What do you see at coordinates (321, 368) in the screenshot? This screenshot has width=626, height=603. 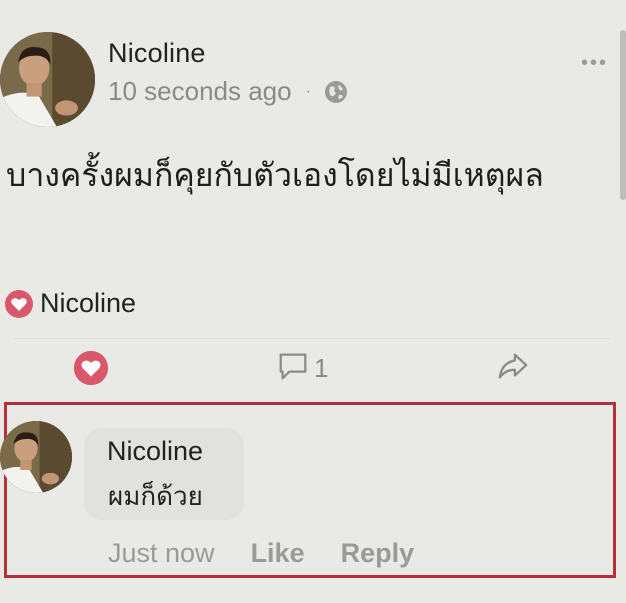 I see `comment-count: 1` at bounding box center [321, 368].